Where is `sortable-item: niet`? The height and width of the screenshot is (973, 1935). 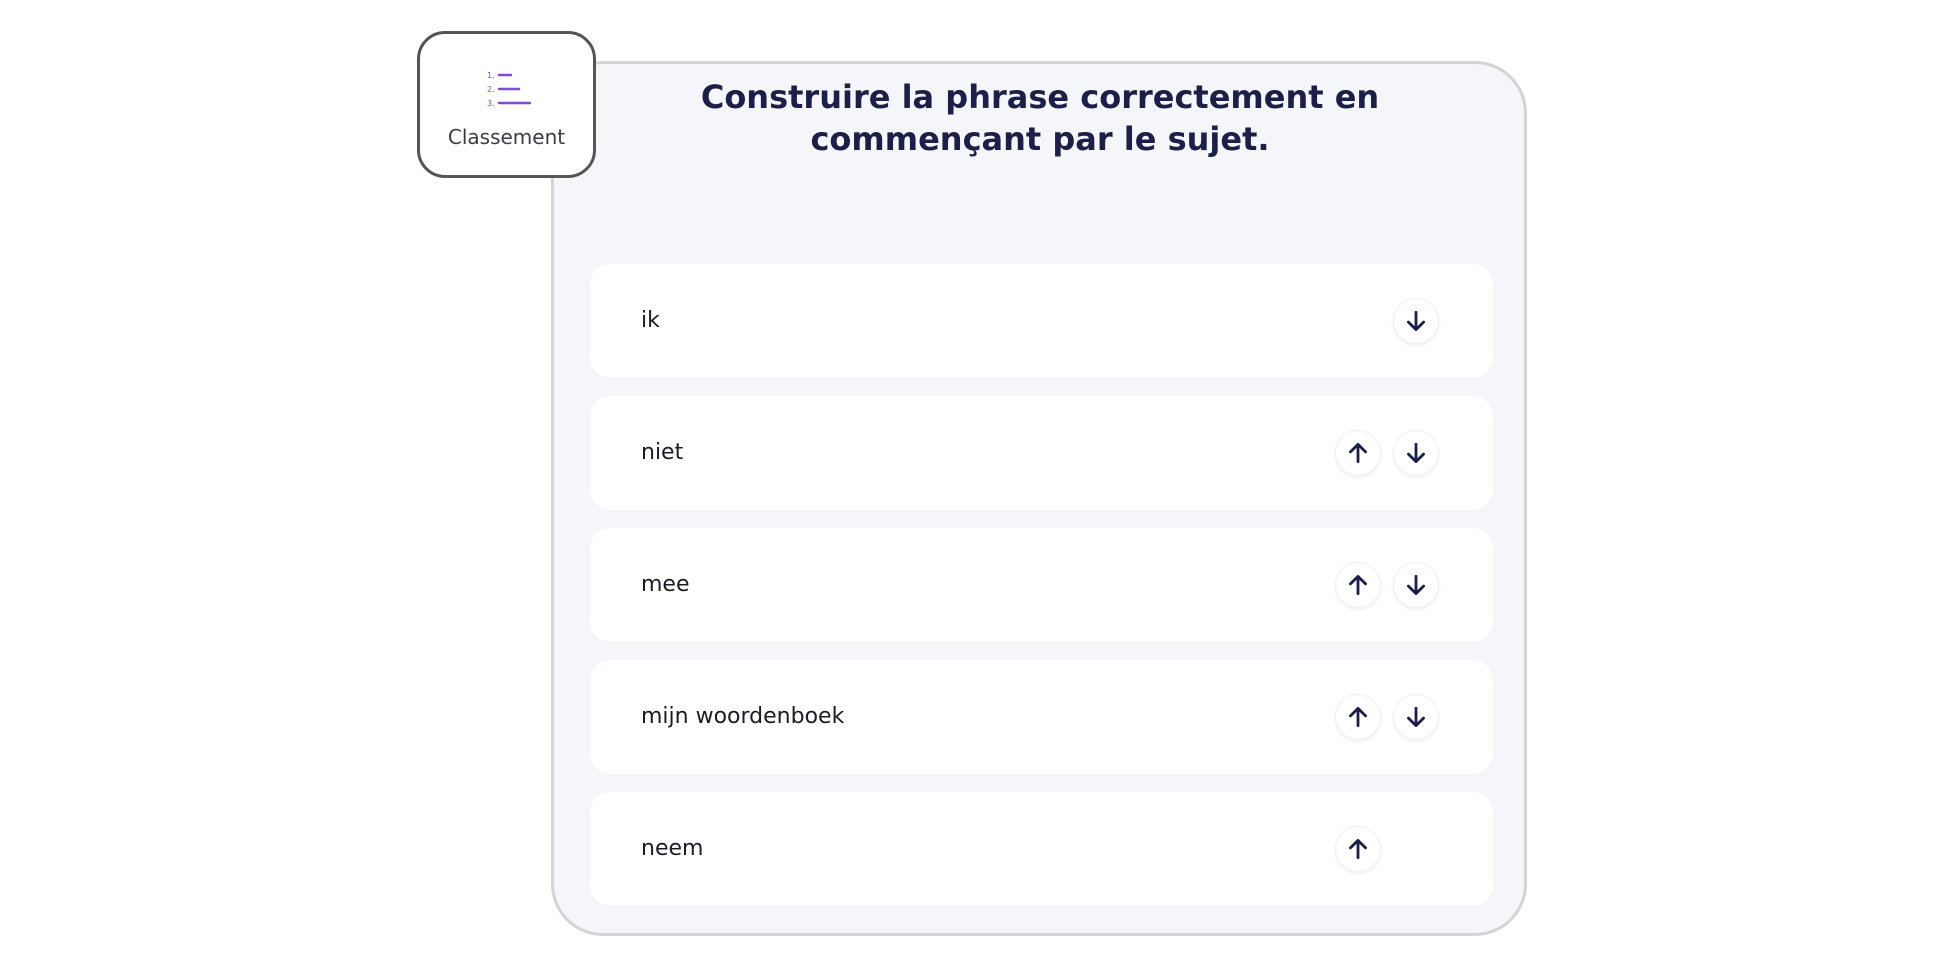
sortable-item: niet is located at coordinates (1041, 453).